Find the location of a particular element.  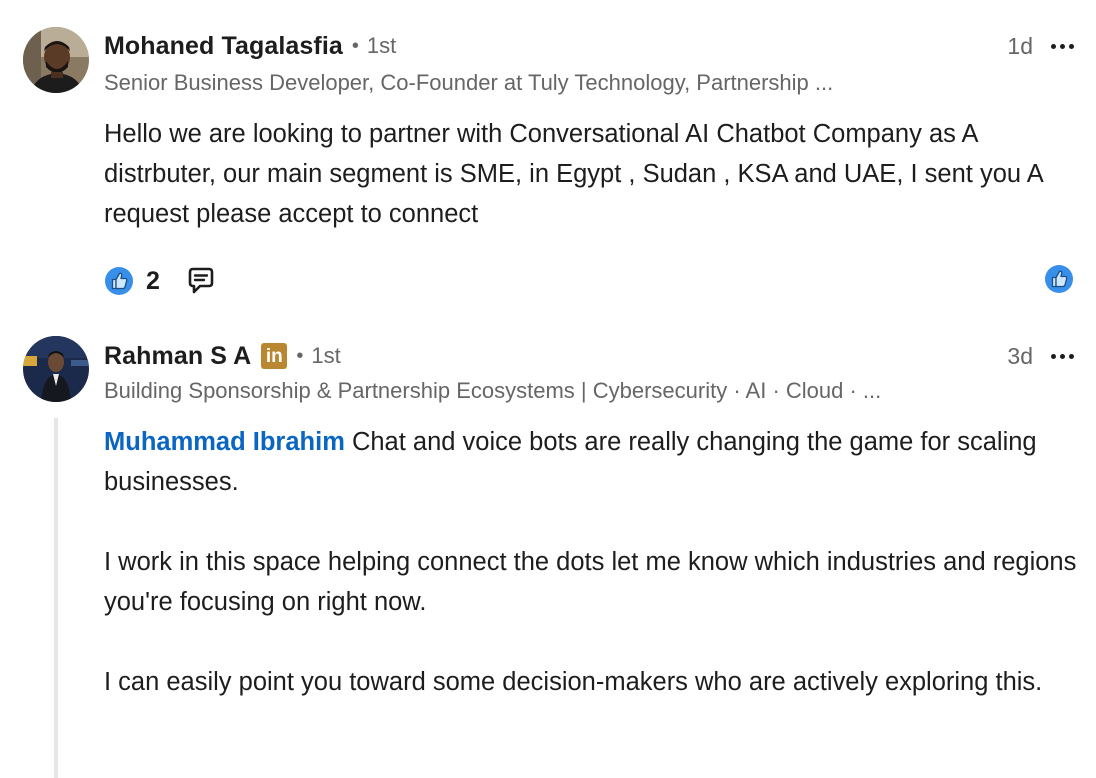

like-count: 2 is located at coordinates (153, 280).